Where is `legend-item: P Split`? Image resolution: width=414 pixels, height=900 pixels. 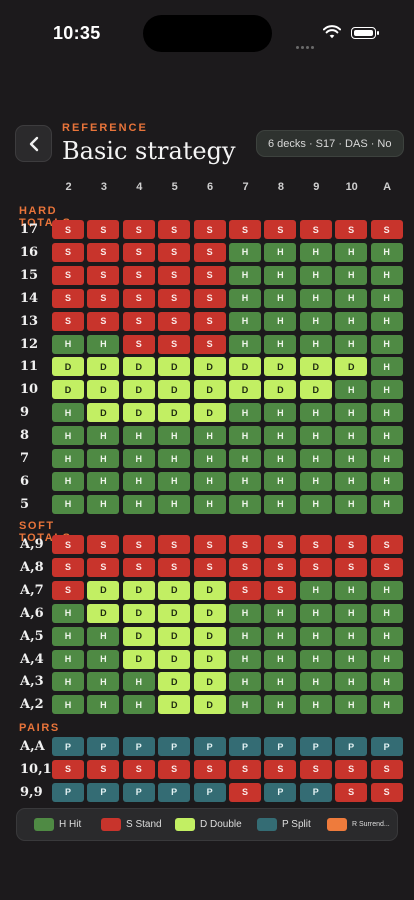 legend-item: P Split is located at coordinates (284, 824).